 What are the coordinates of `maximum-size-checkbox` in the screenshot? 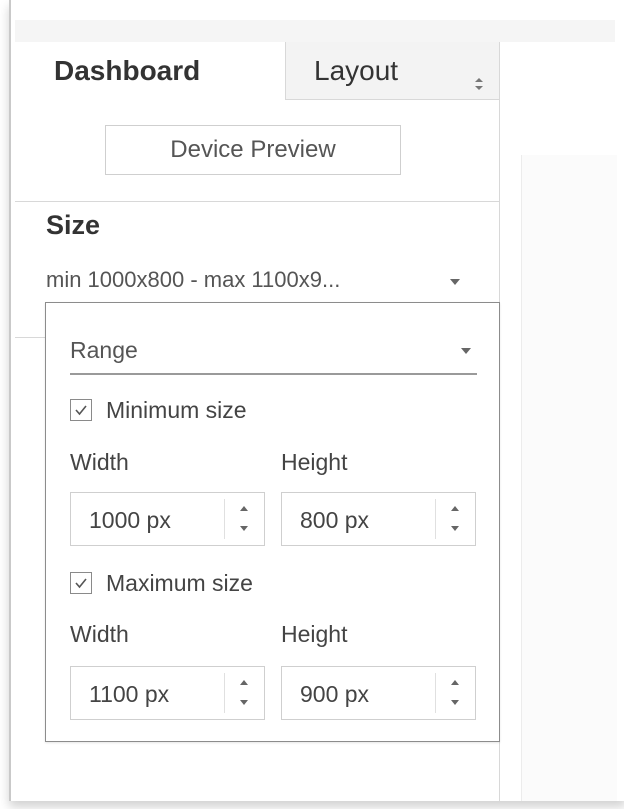 It's located at (81, 583).